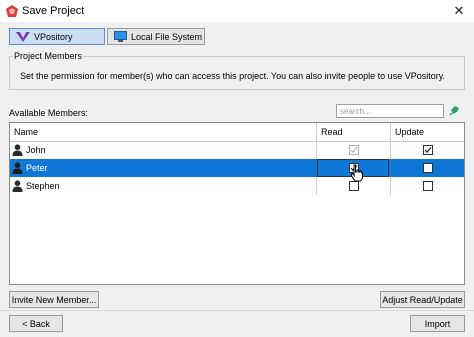 This screenshot has height=337, width=474. I want to click on tab-vpository: VPository, so click(57, 36).